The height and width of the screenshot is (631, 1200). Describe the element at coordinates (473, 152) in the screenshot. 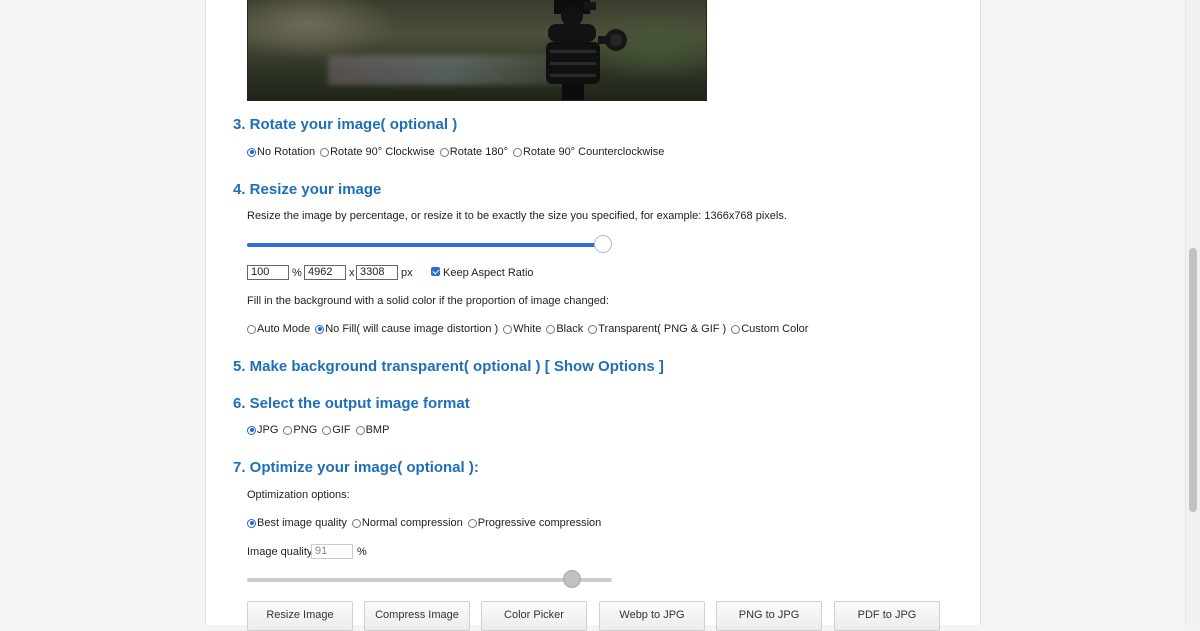

I see `rotate-option-180: Rotate 180°` at that location.